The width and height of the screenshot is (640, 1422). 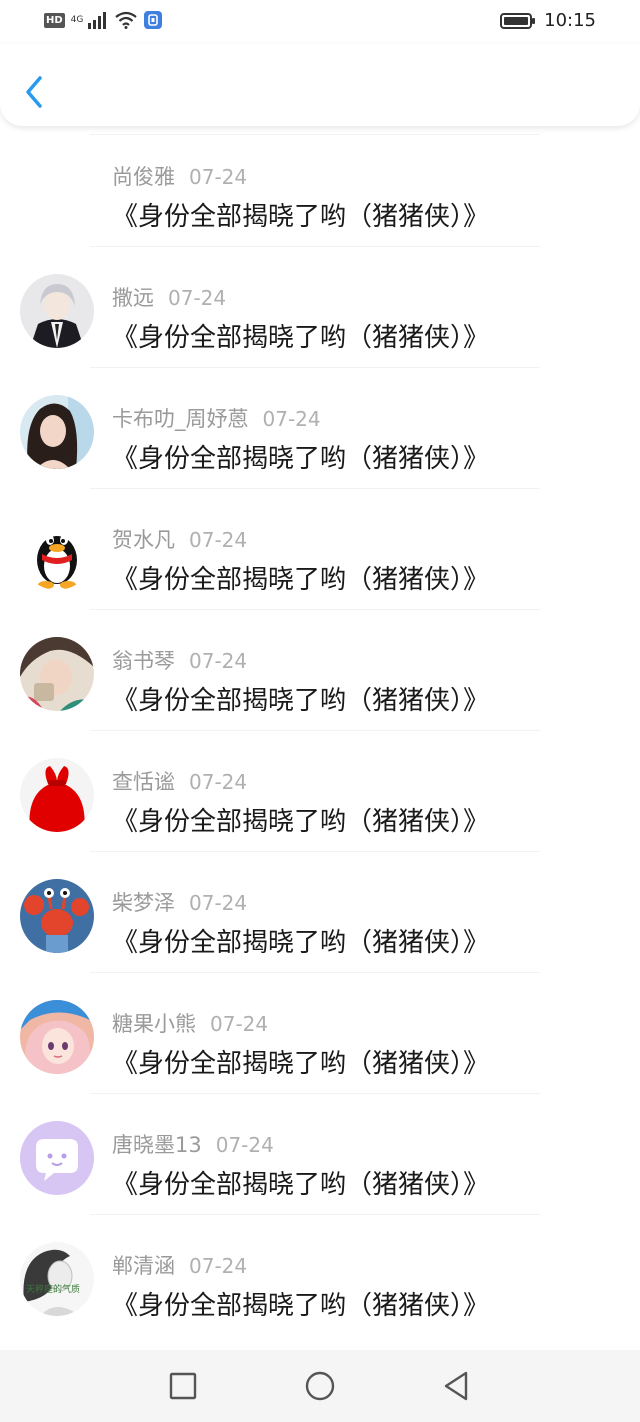 What do you see at coordinates (320, 186) in the screenshot?
I see `comment-item: 尚俊雅 07-24 《身份全部揭晓了哟（猪猪侠）》` at bounding box center [320, 186].